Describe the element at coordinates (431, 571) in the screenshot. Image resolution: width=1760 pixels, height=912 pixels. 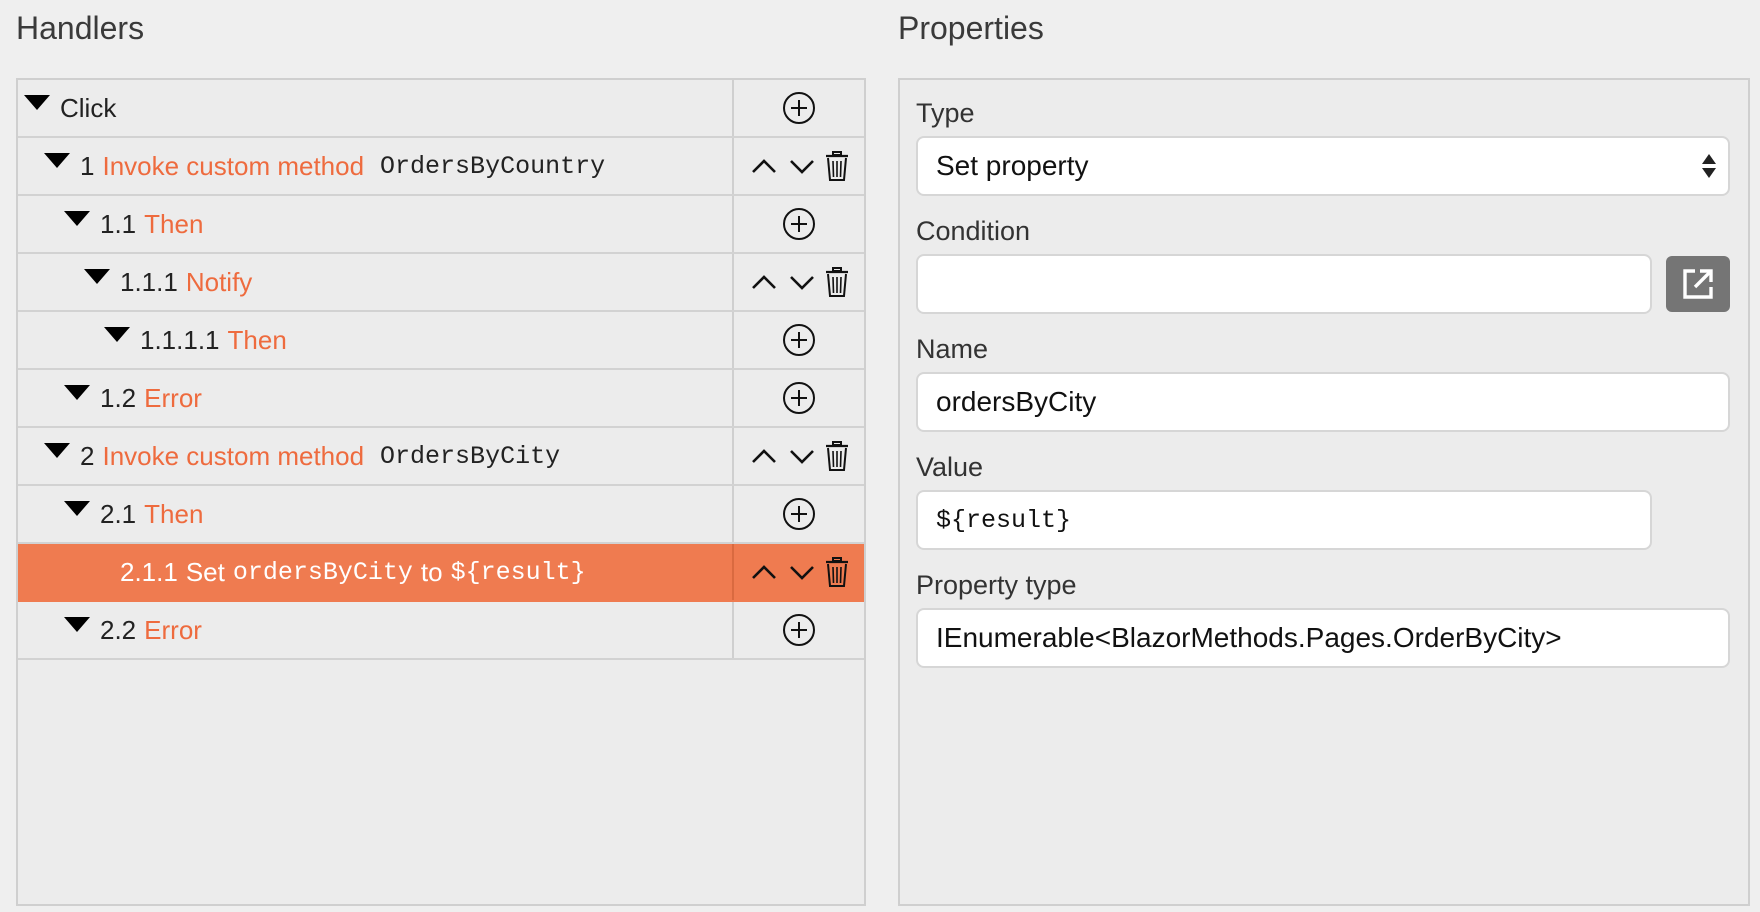
I see `to-word: to` at that location.